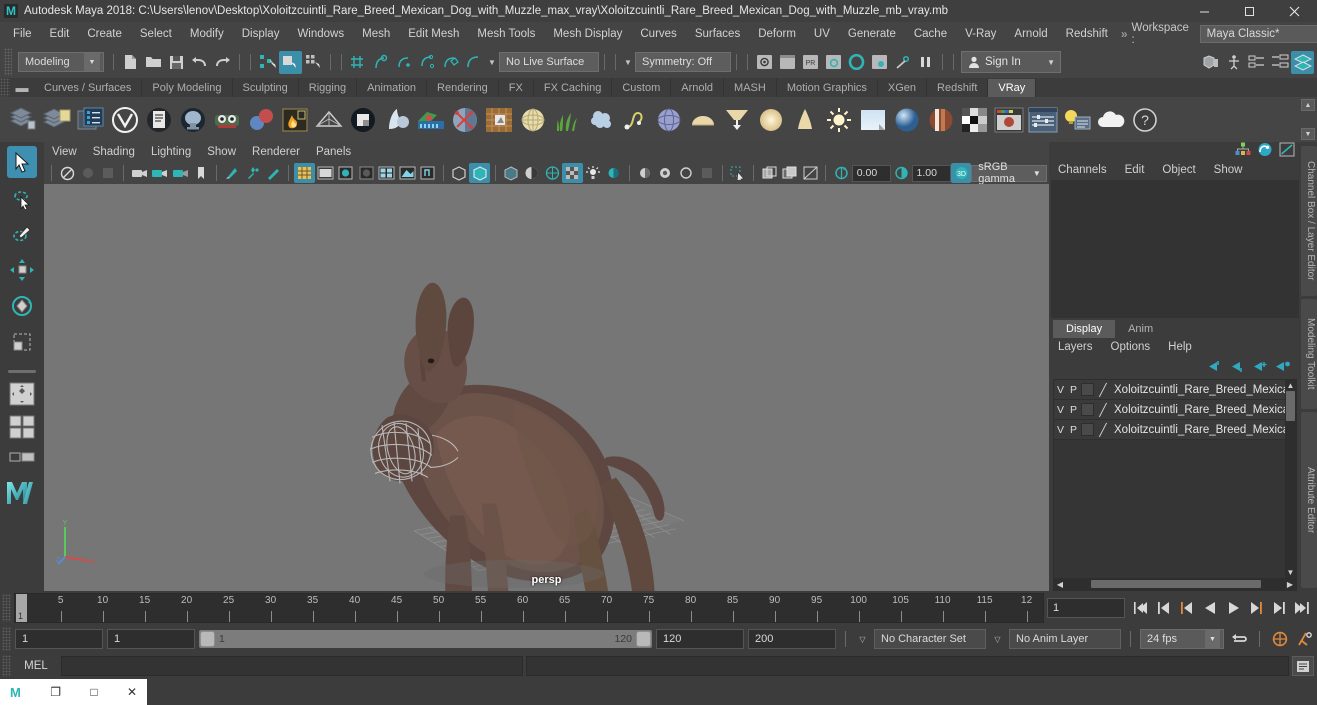 The width and height of the screenshot is (1317, 705). What do you see at coordinates (1308, 134) in the screenshot?
I see `shelf-scroll-down-button: ▼` at bounding box center [1308, 134].